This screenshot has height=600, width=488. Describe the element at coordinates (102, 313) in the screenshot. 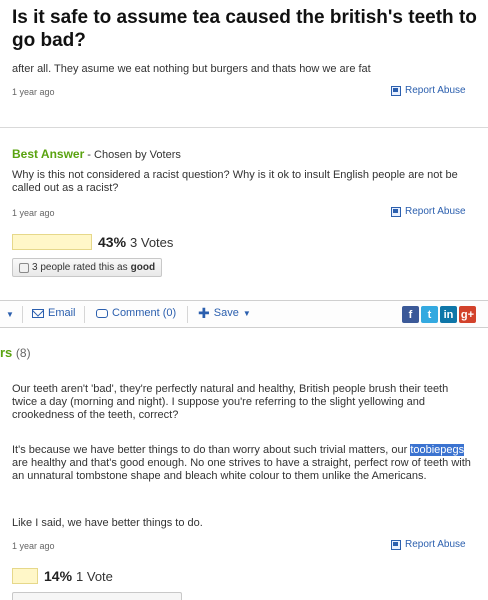

I see `comment-icon` at that location.